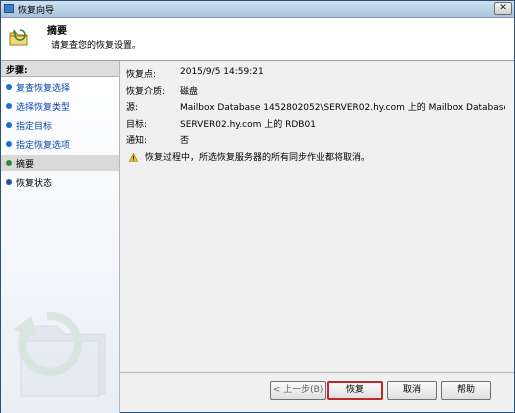 This screenshot has height=413, width=515. Describe the element at coordinates (248, 125) in the screenshot. I see `summary-value: SERVER02.hy.com 上的 RDB01` at that location.